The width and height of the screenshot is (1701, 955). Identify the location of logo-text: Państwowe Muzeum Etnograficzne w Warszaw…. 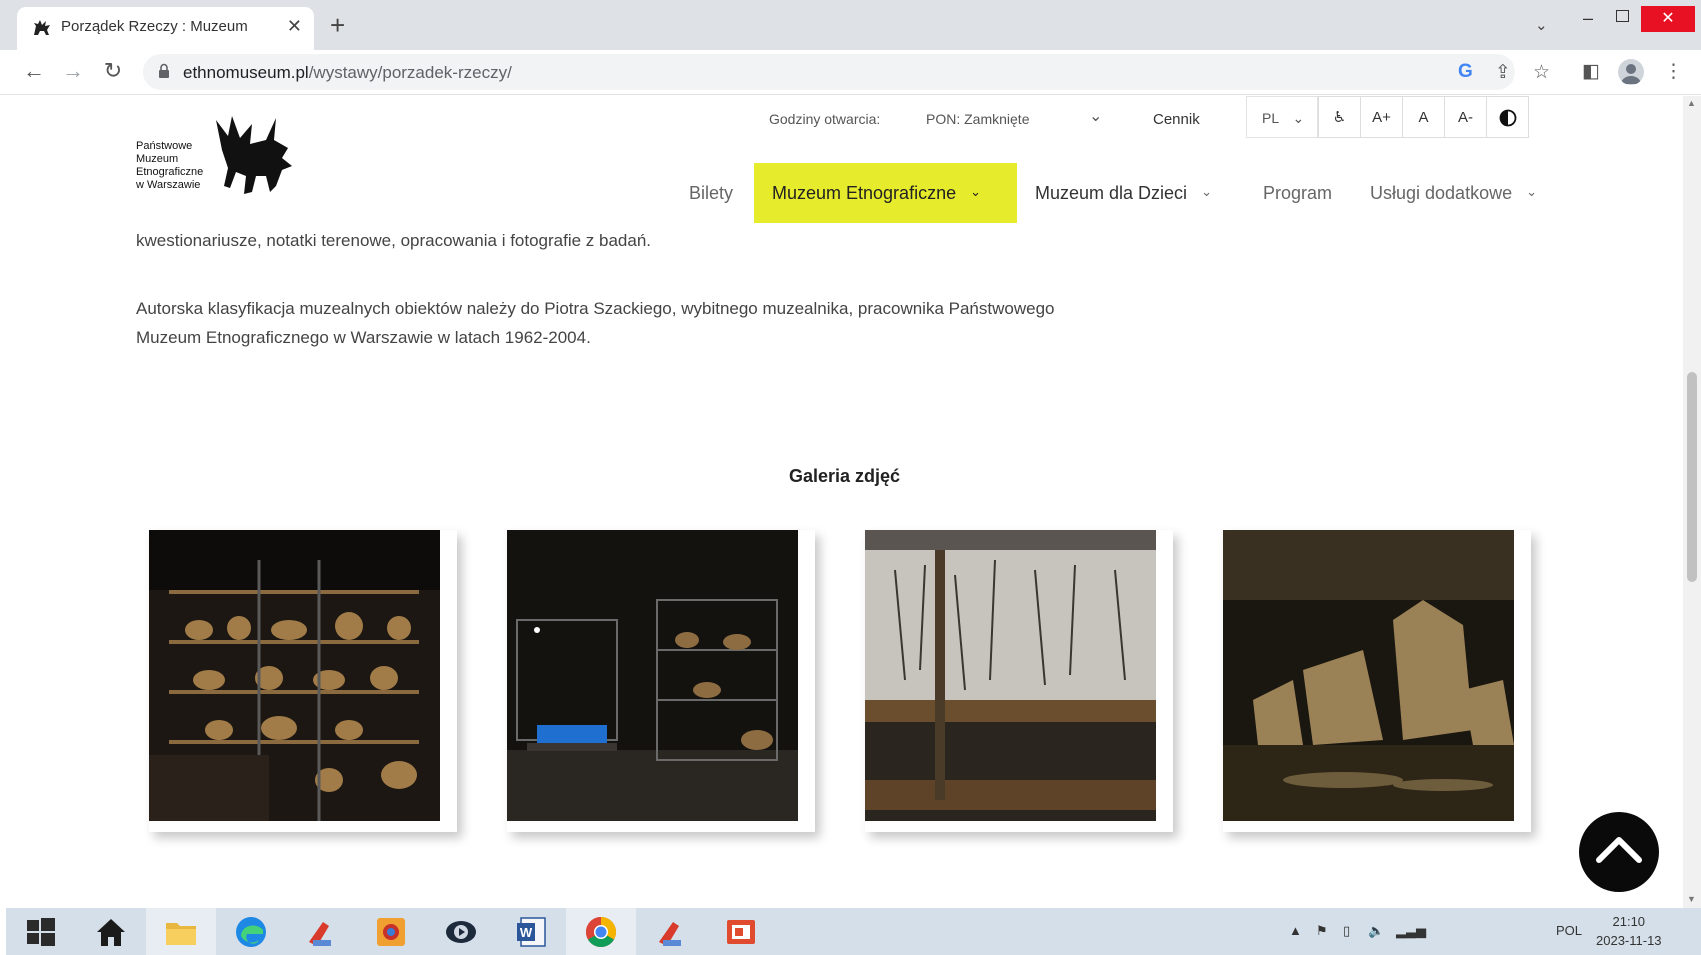
(170, 165).